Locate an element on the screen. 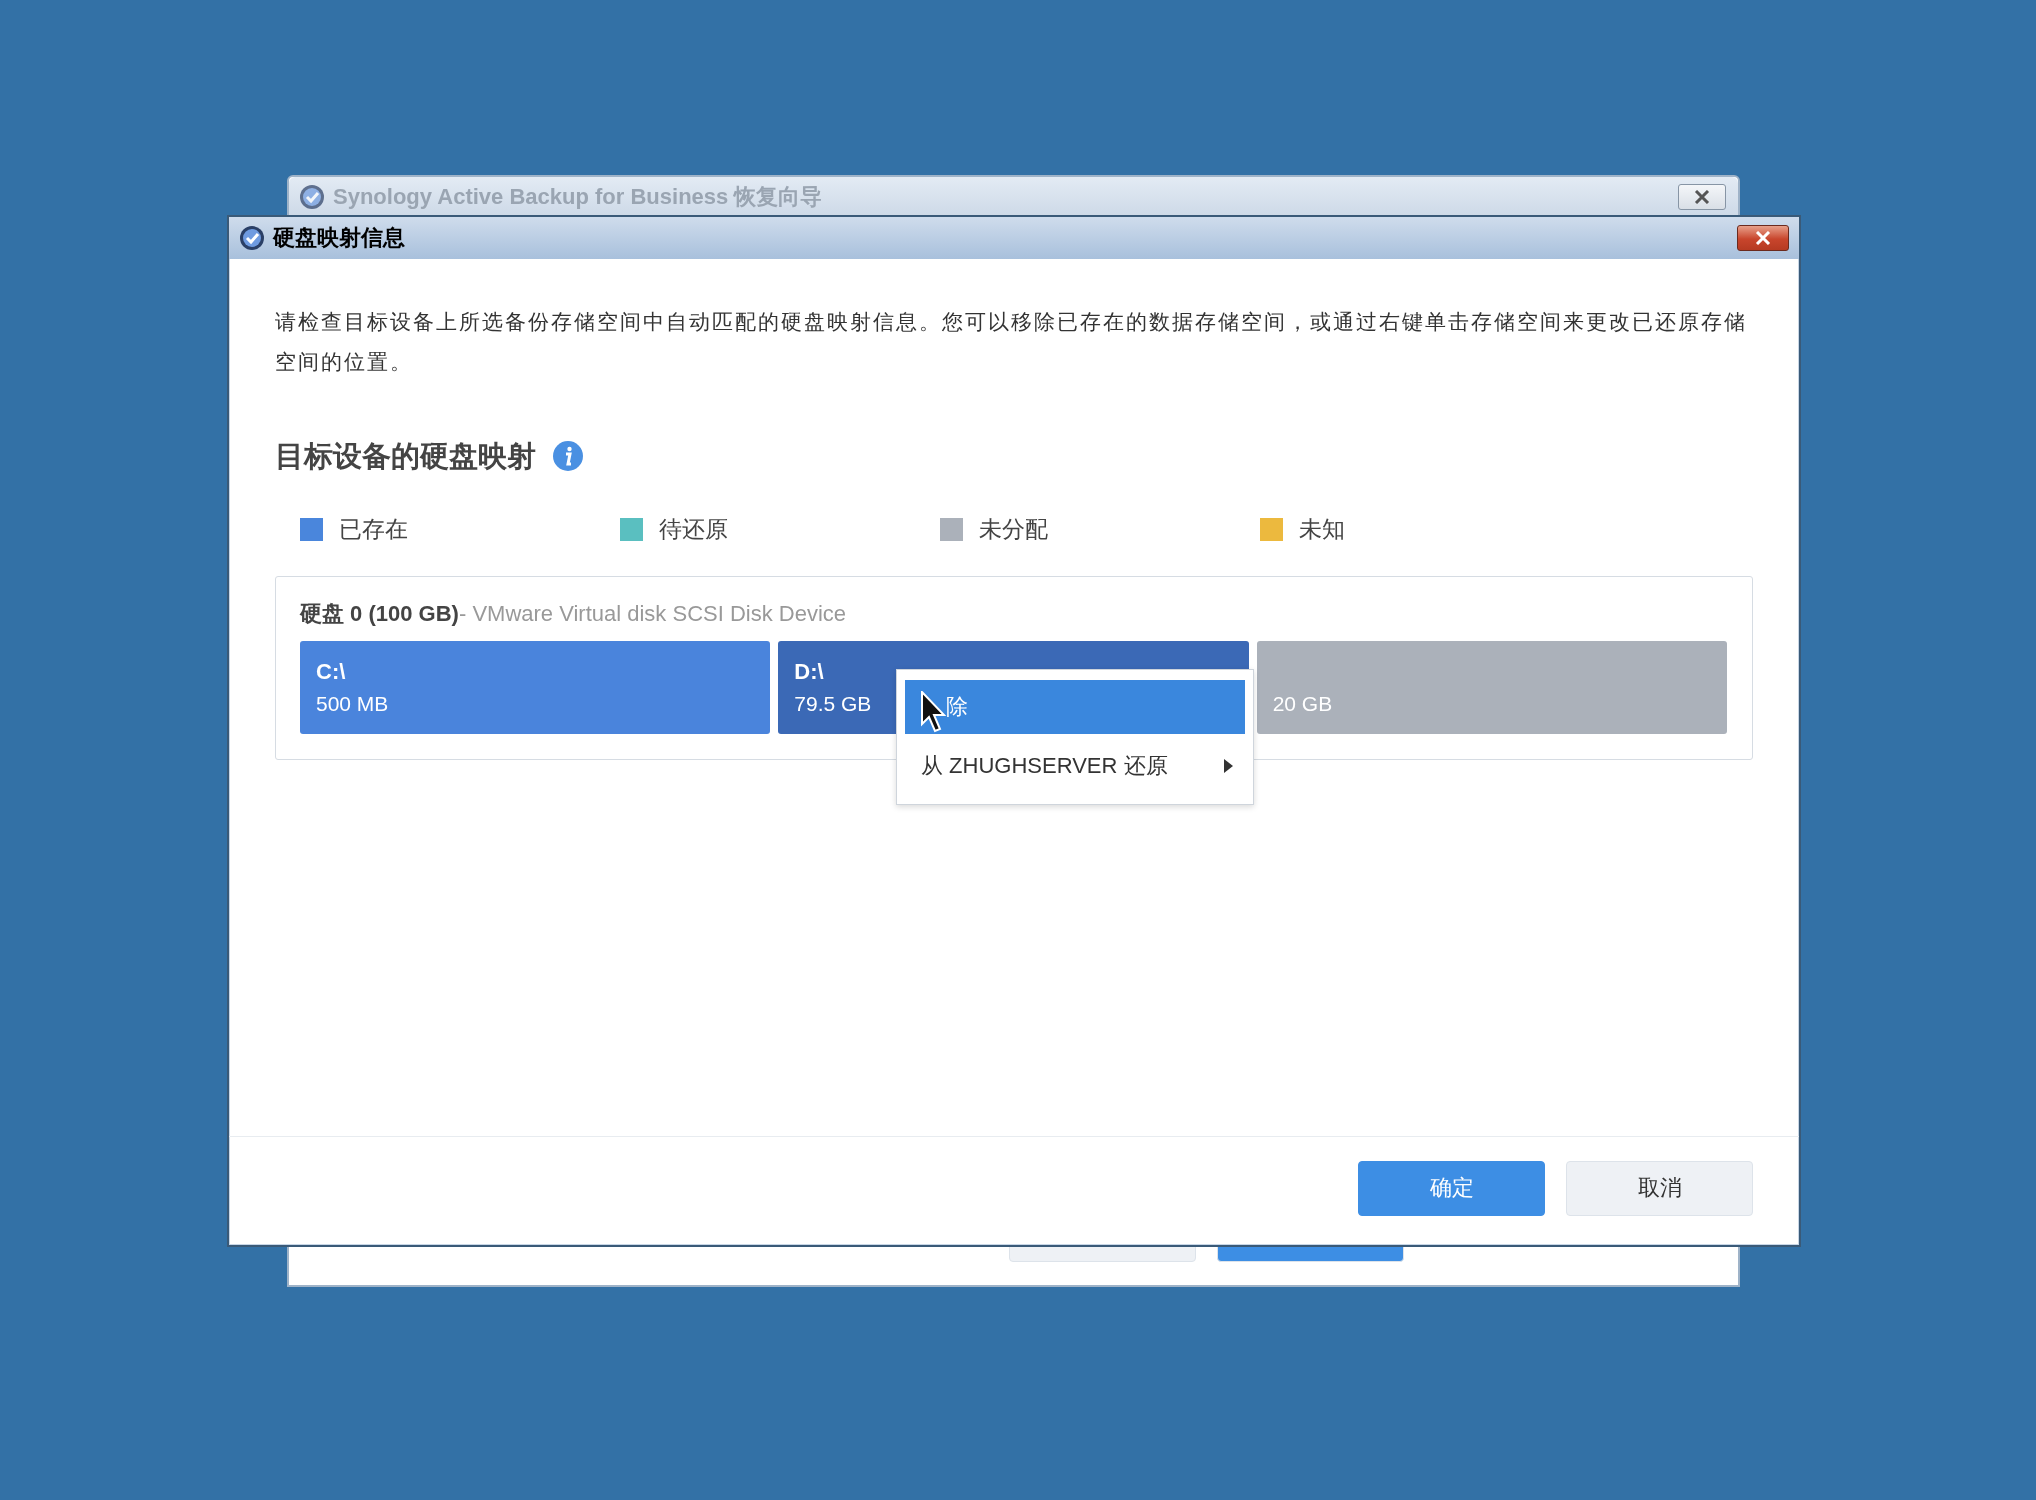 The image size is (2036, 1500). menu-item: 从 ZHUGHSERVER 还原 is located at coordinates (1075, 766).